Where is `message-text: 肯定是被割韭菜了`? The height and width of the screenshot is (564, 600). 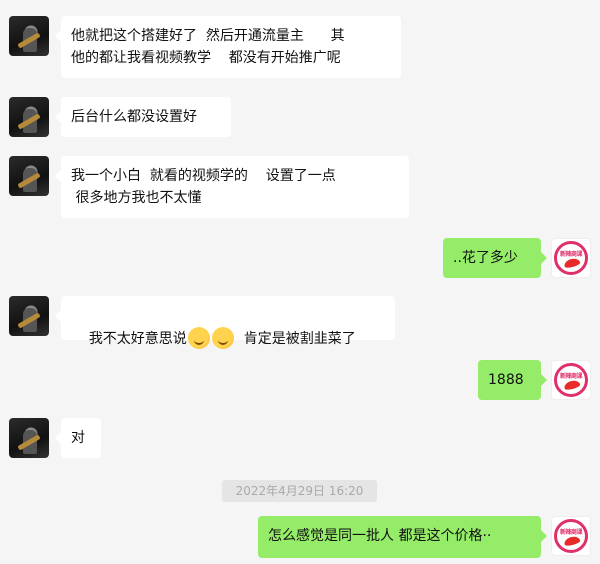 message-text: 肯定是被割韭菜了 is located at coordinates (295, 339).